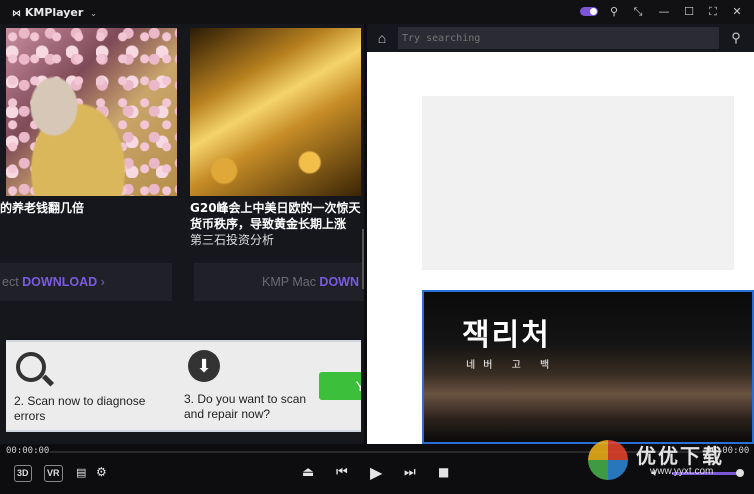  Describe the element at coordinates (275, 112) in the screenshot. I see `news-image-gold-bars` at that location.